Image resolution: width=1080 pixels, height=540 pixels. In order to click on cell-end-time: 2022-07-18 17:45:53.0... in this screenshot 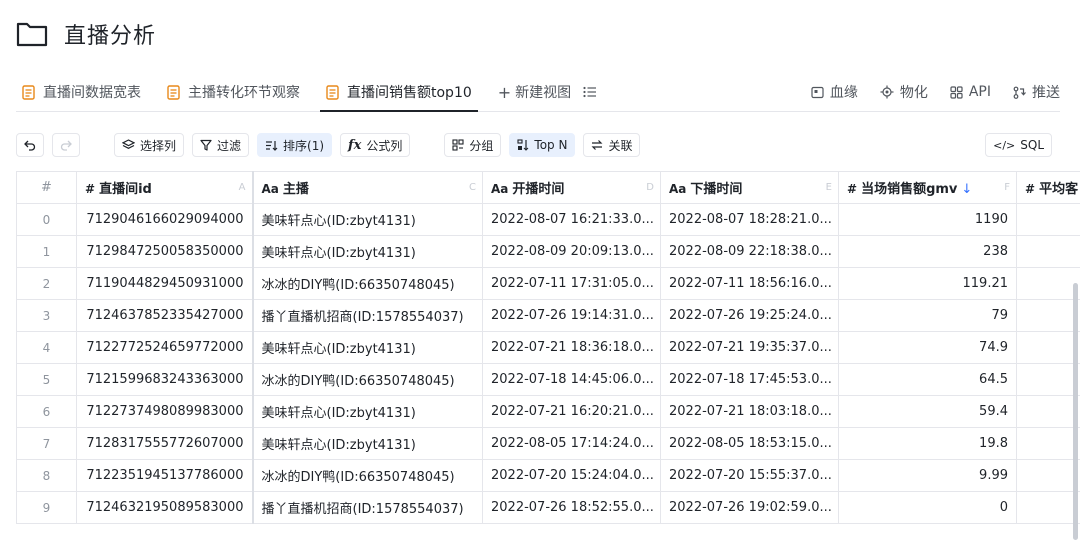, I will do `click(749, 379)`.